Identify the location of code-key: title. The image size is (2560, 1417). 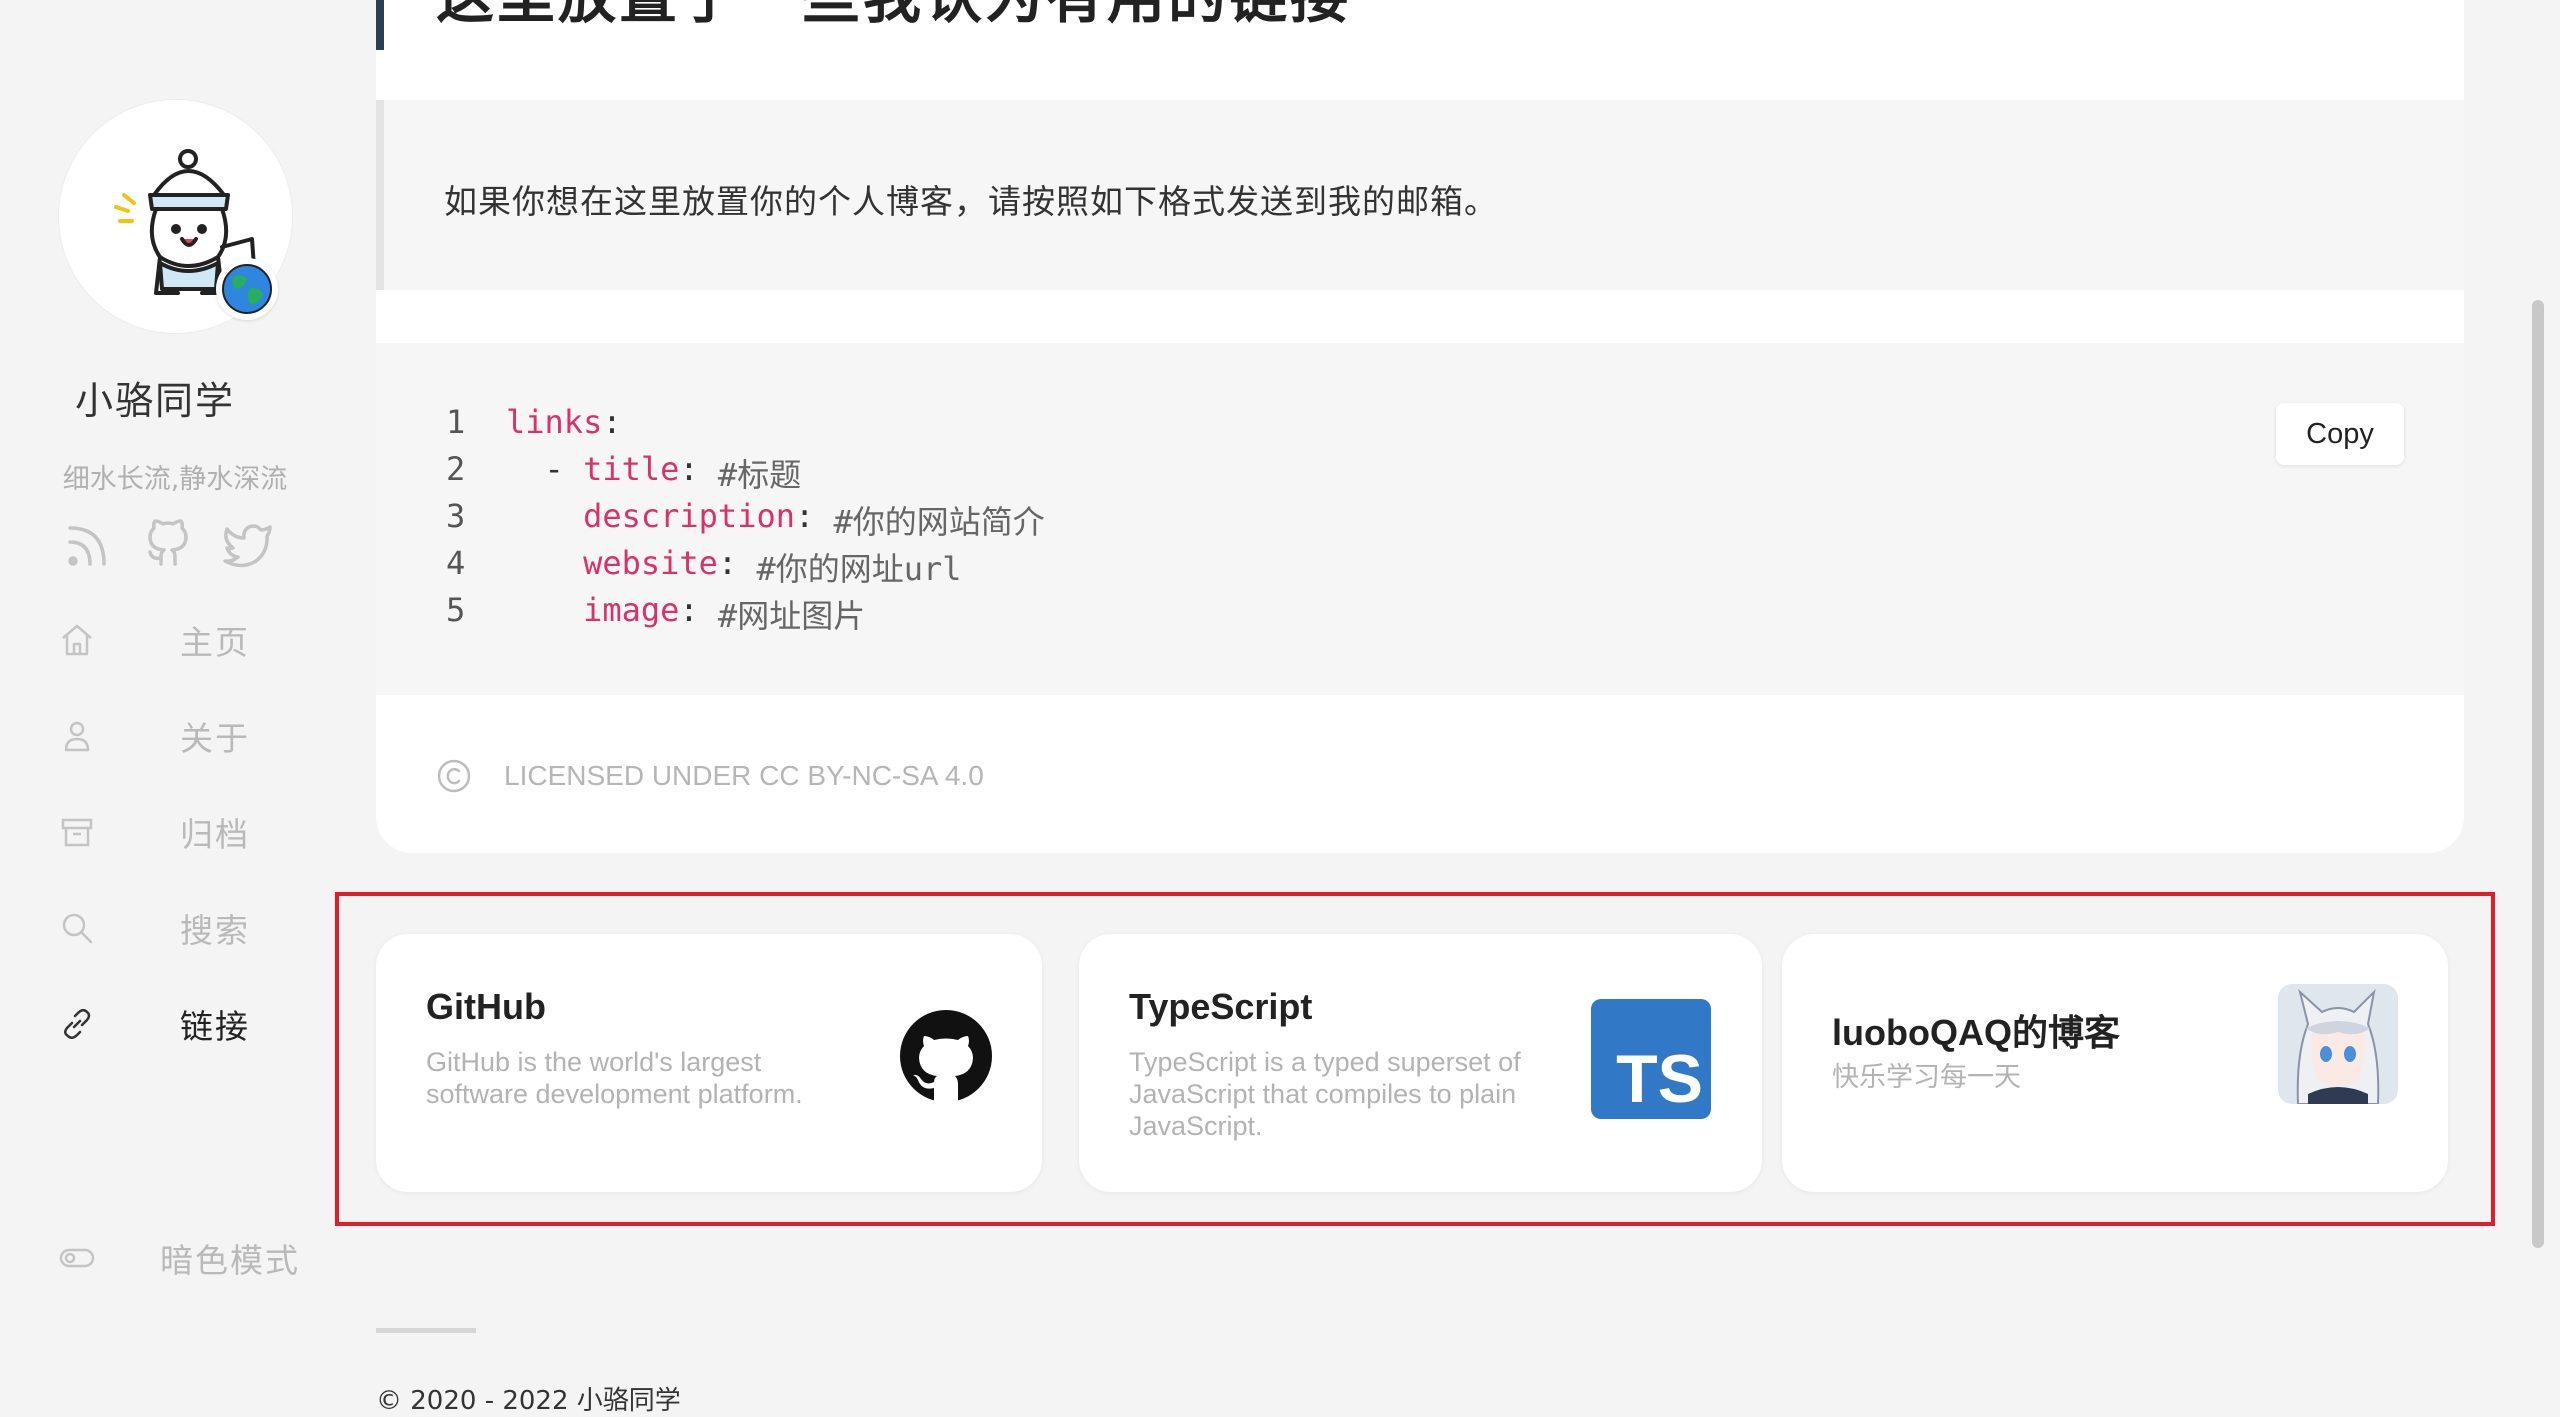
(631, 469).